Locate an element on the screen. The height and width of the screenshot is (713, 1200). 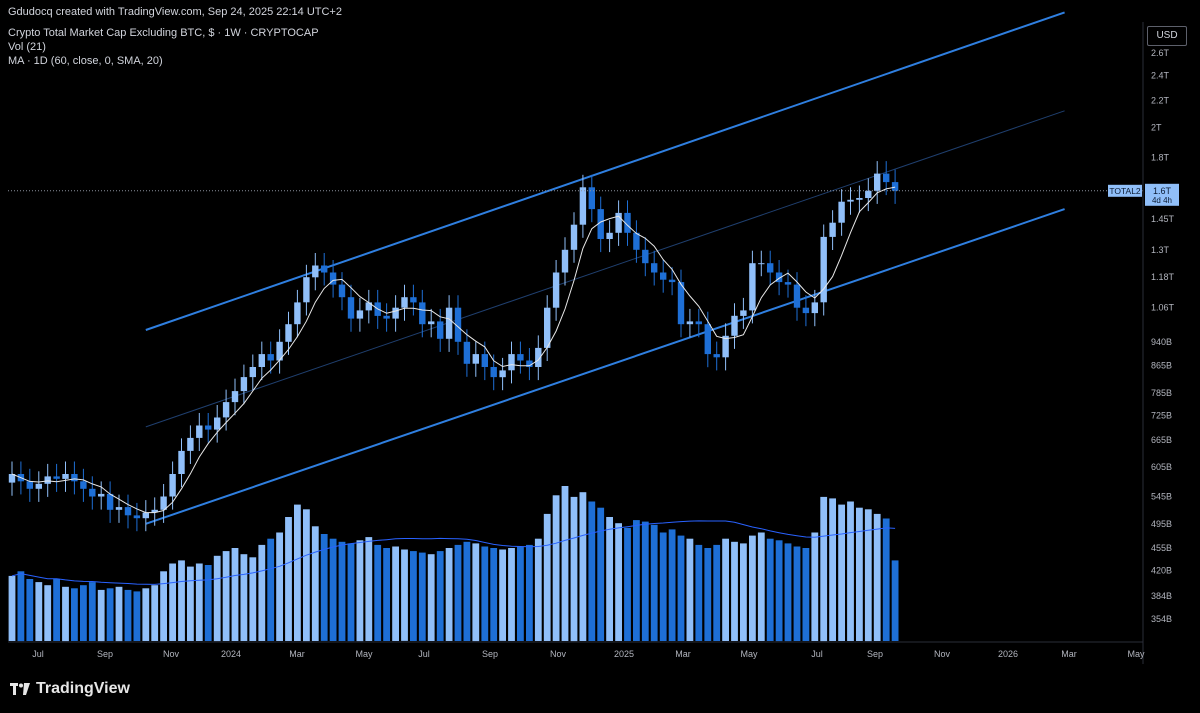
volume-legend: Vol (21) is located at coordinates (27, 47).